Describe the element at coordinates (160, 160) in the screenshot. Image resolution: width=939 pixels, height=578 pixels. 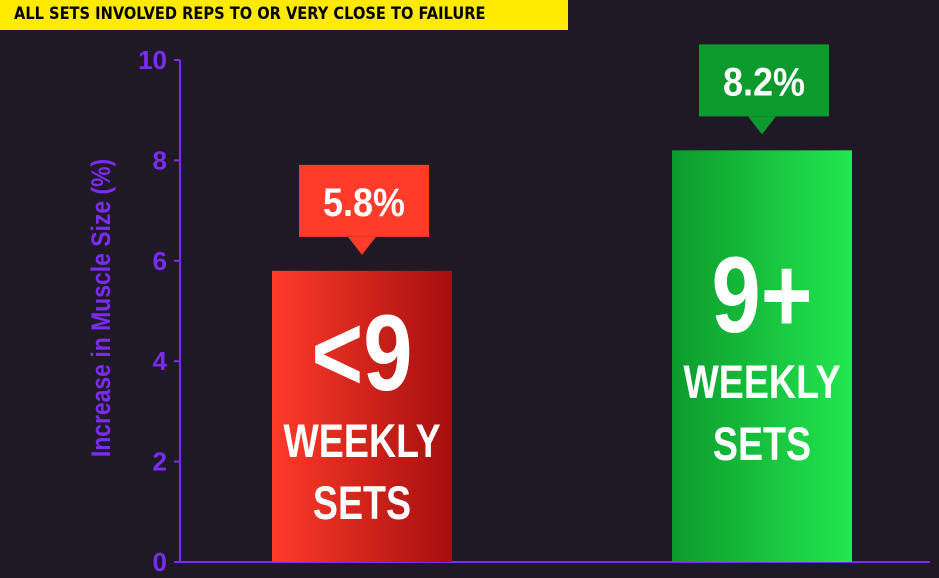
I see `y-tick-label: 8` at that location.